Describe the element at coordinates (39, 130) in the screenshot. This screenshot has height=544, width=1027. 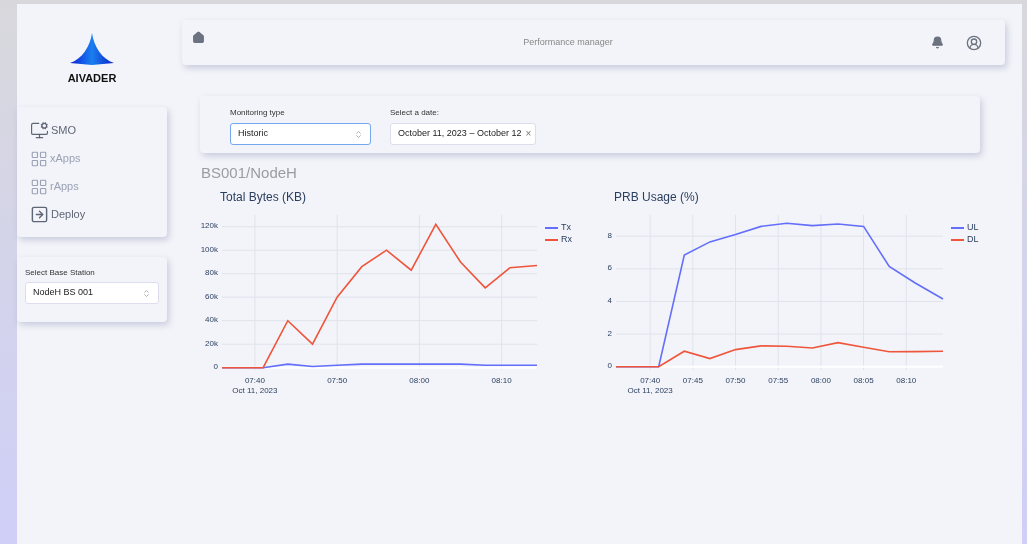
I see `monitor-gear-icon` at that location.